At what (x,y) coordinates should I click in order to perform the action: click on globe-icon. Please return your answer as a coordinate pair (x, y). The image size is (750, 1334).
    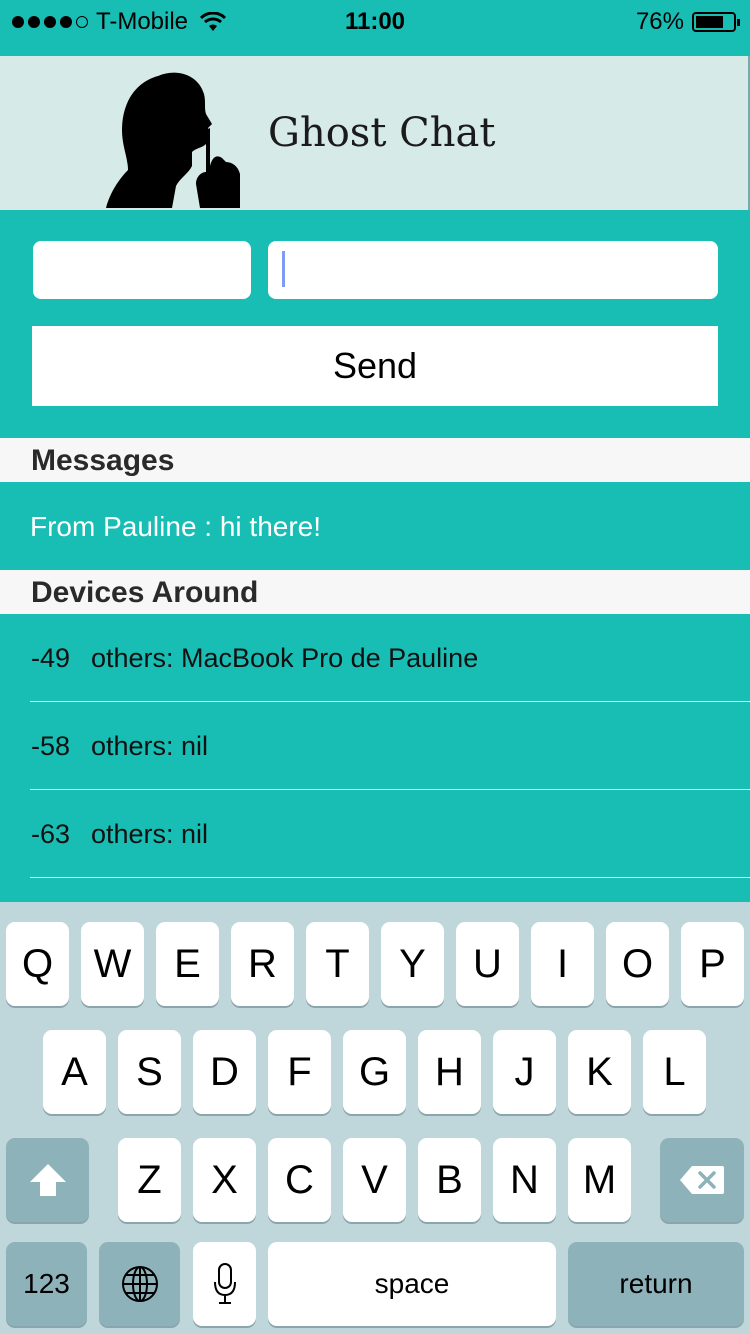
    Looking at the image, I should click on (139, 1284).